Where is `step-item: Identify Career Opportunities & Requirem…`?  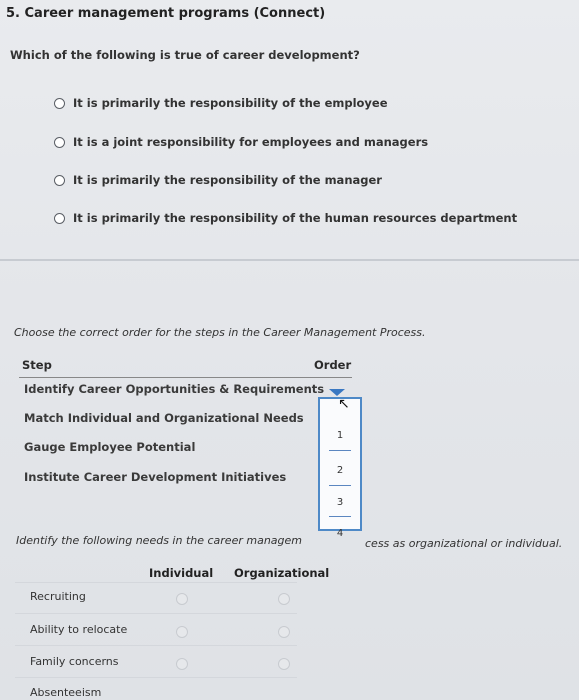
step-item: Identify Career Opportunities & Requirem… is located at coordinates (174, 389).